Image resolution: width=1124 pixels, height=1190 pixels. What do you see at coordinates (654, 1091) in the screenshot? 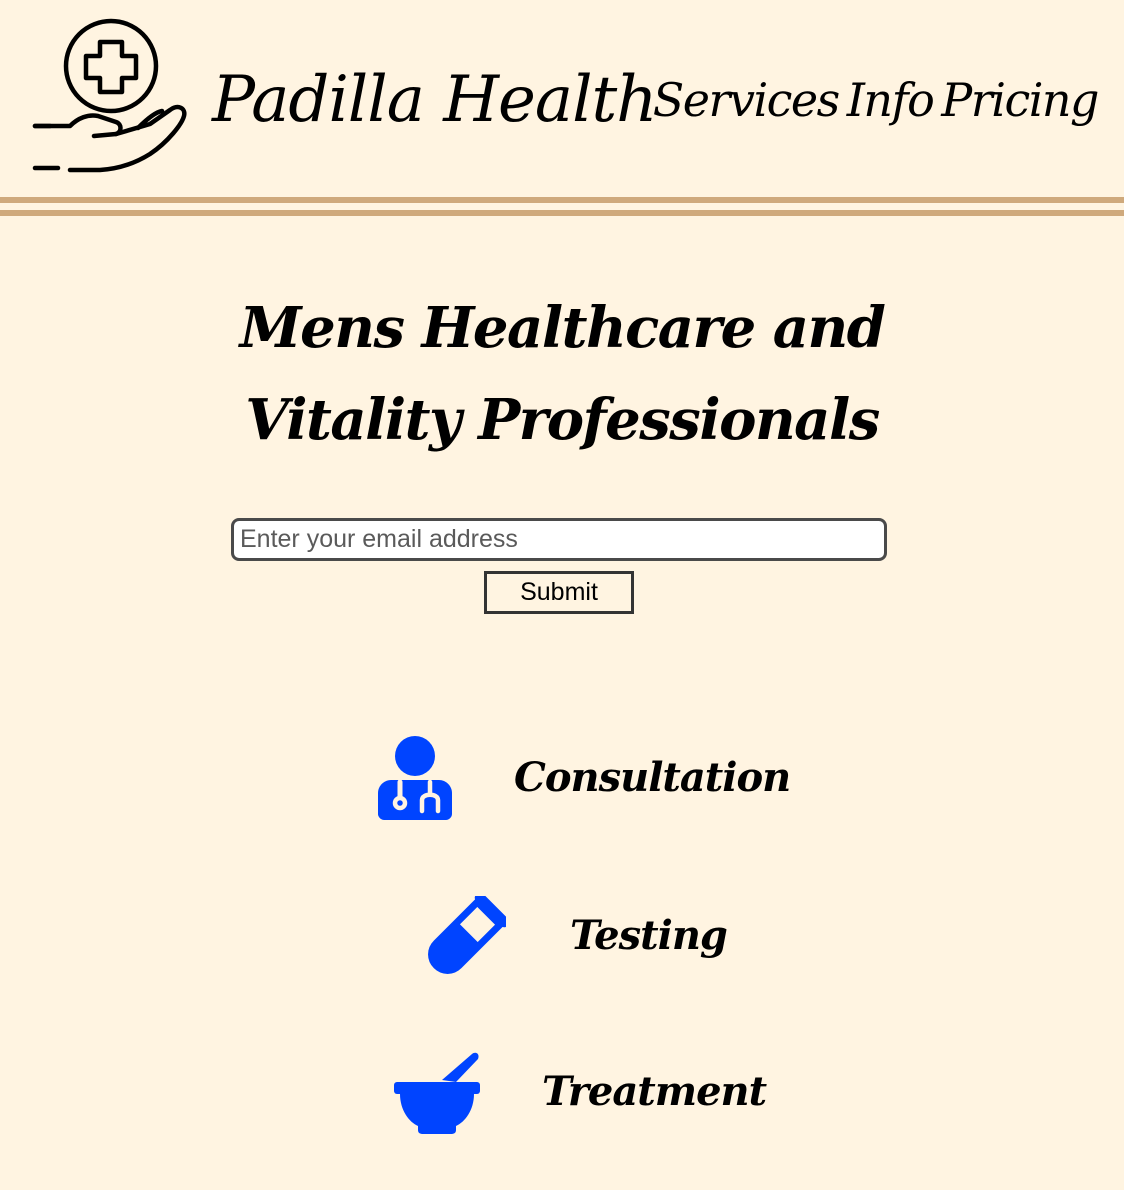
I see `service-label-treatment: Treatment` at bounding box center [654, 1091].